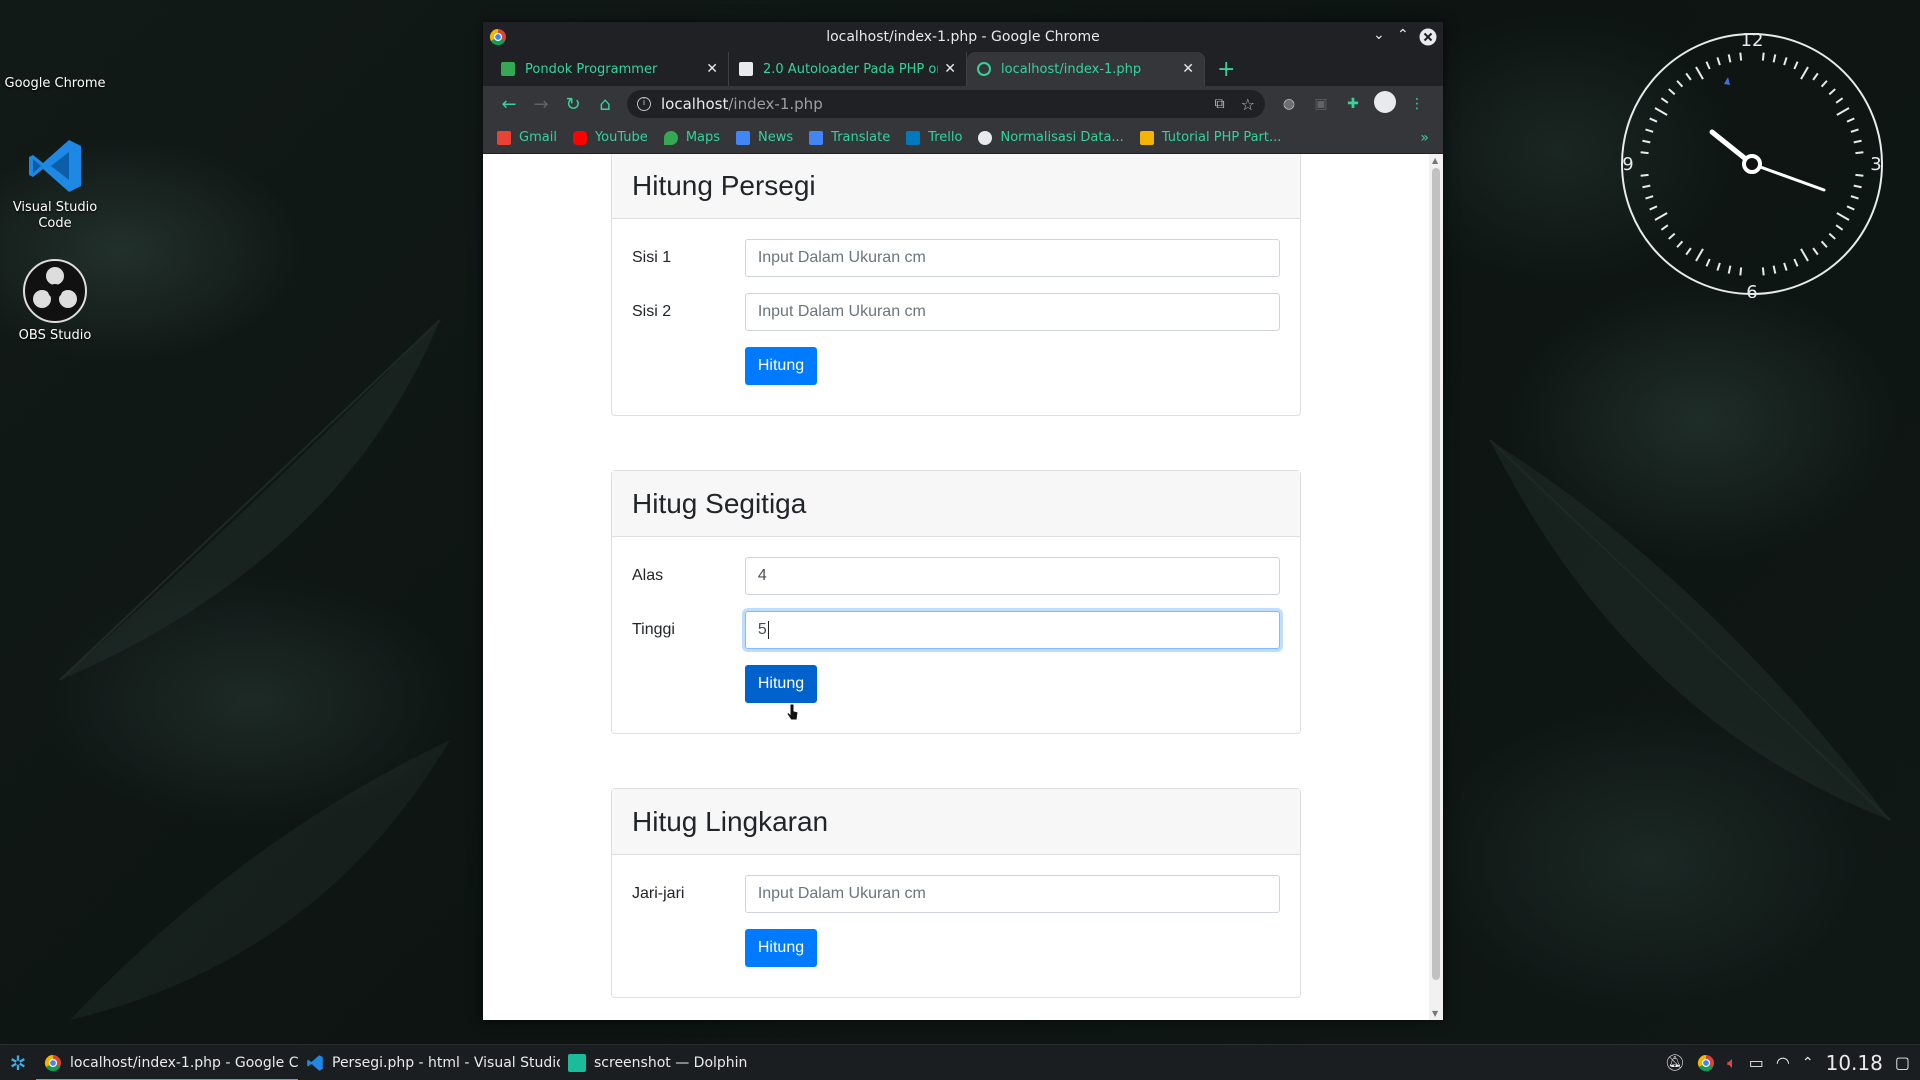 Image resolution: width=1920 pixels, height=1080 pixels. Describe the element at coordinates (695, 104) in the screenshot. I see `address-host: localhost` at that location.